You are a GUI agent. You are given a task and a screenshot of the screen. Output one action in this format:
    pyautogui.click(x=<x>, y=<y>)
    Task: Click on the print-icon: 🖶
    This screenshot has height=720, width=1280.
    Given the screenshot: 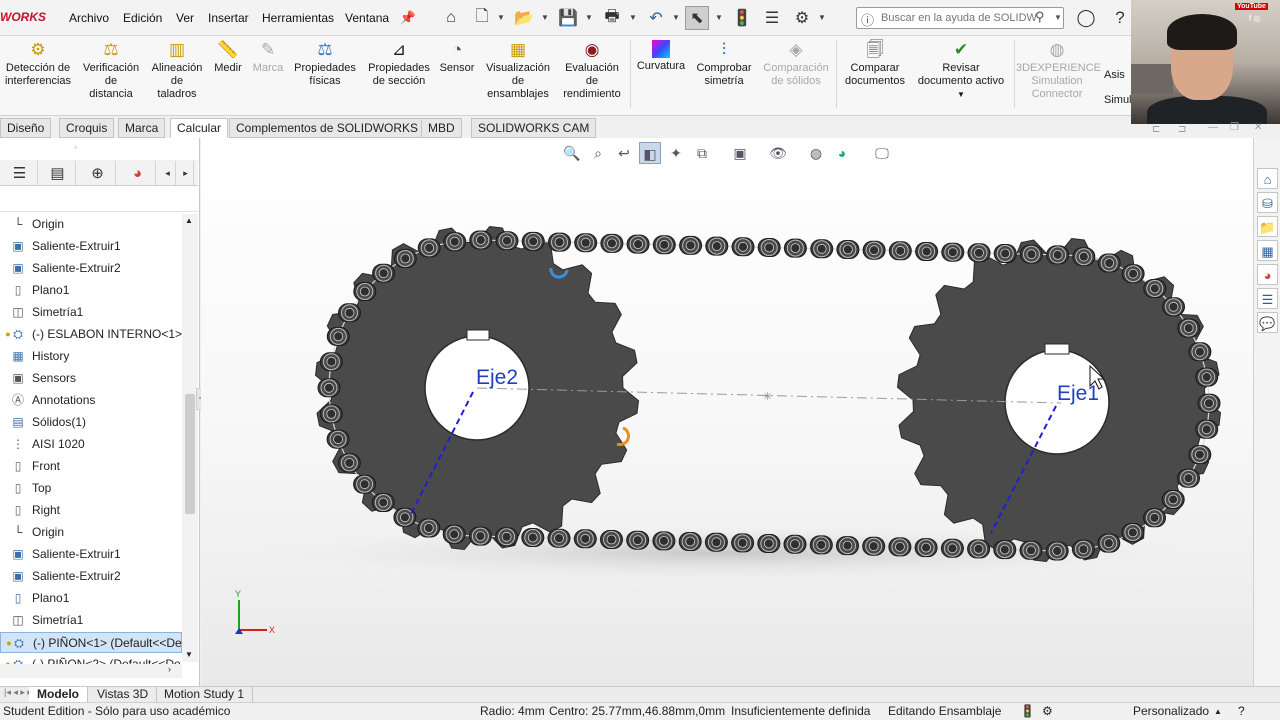 What is the action you would take?
    pyautogui.click(x=612, y=18)
    